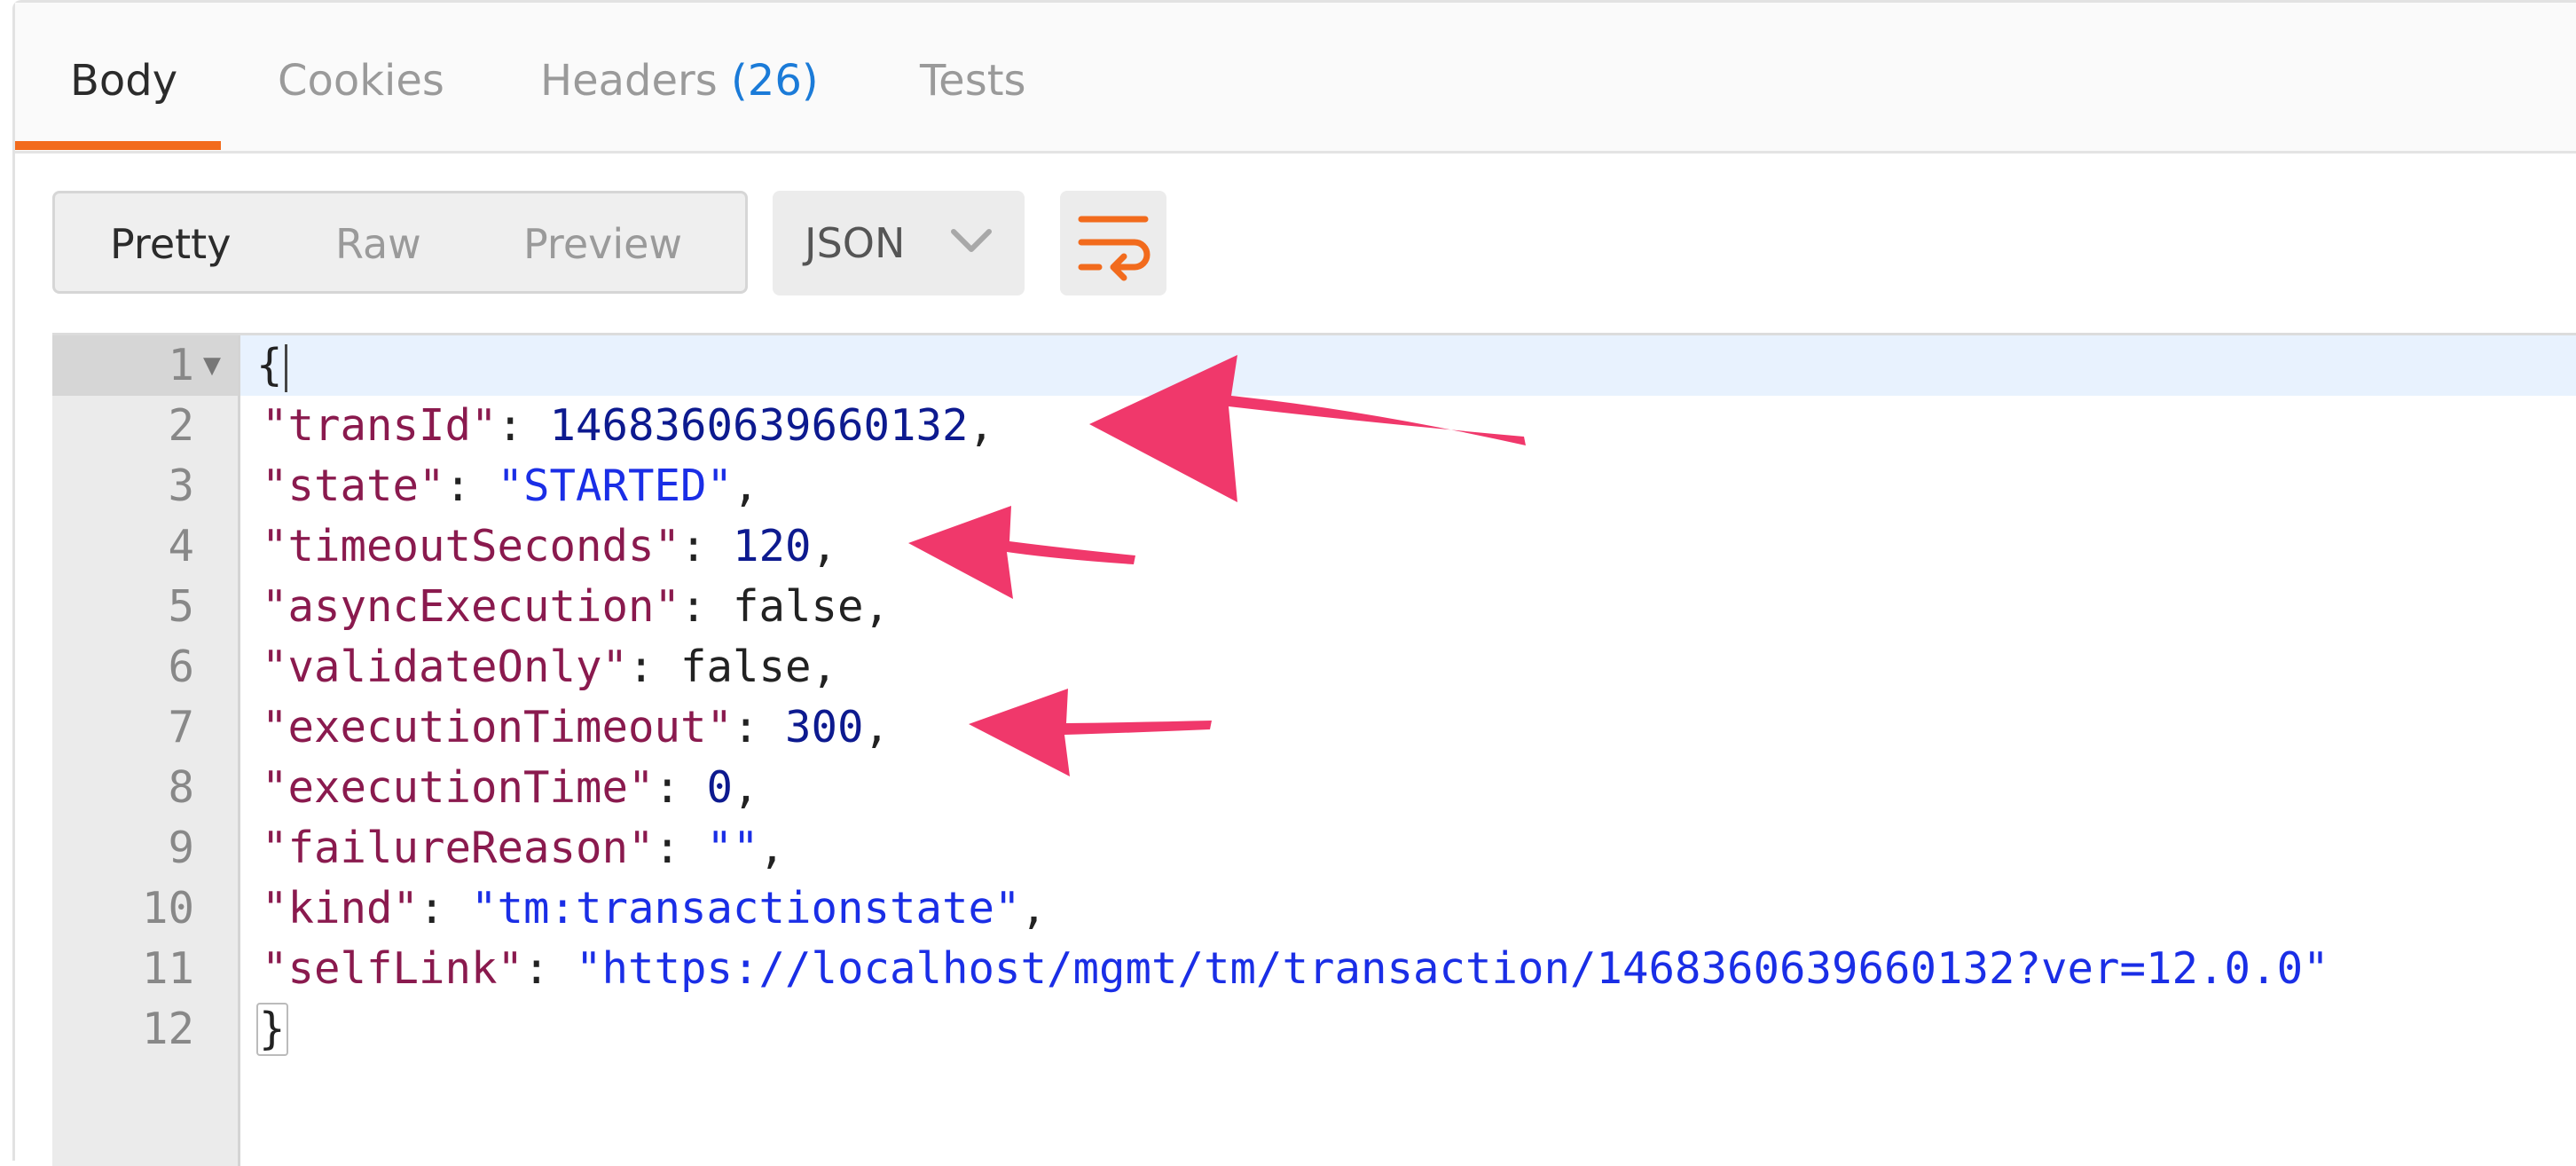  Describe the element at coordinates (1408, 365) in the screenshot. I see `active-line-highlight` at that location.